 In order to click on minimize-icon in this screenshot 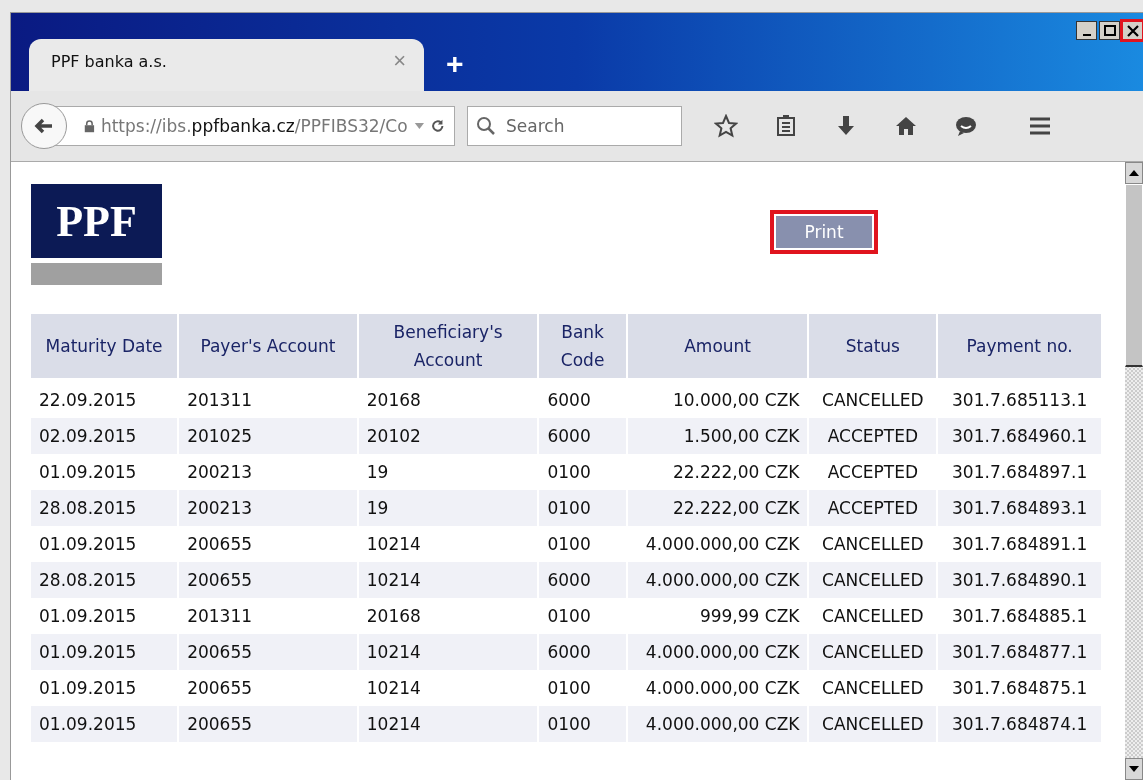, I will do `click(1086, 34)`.